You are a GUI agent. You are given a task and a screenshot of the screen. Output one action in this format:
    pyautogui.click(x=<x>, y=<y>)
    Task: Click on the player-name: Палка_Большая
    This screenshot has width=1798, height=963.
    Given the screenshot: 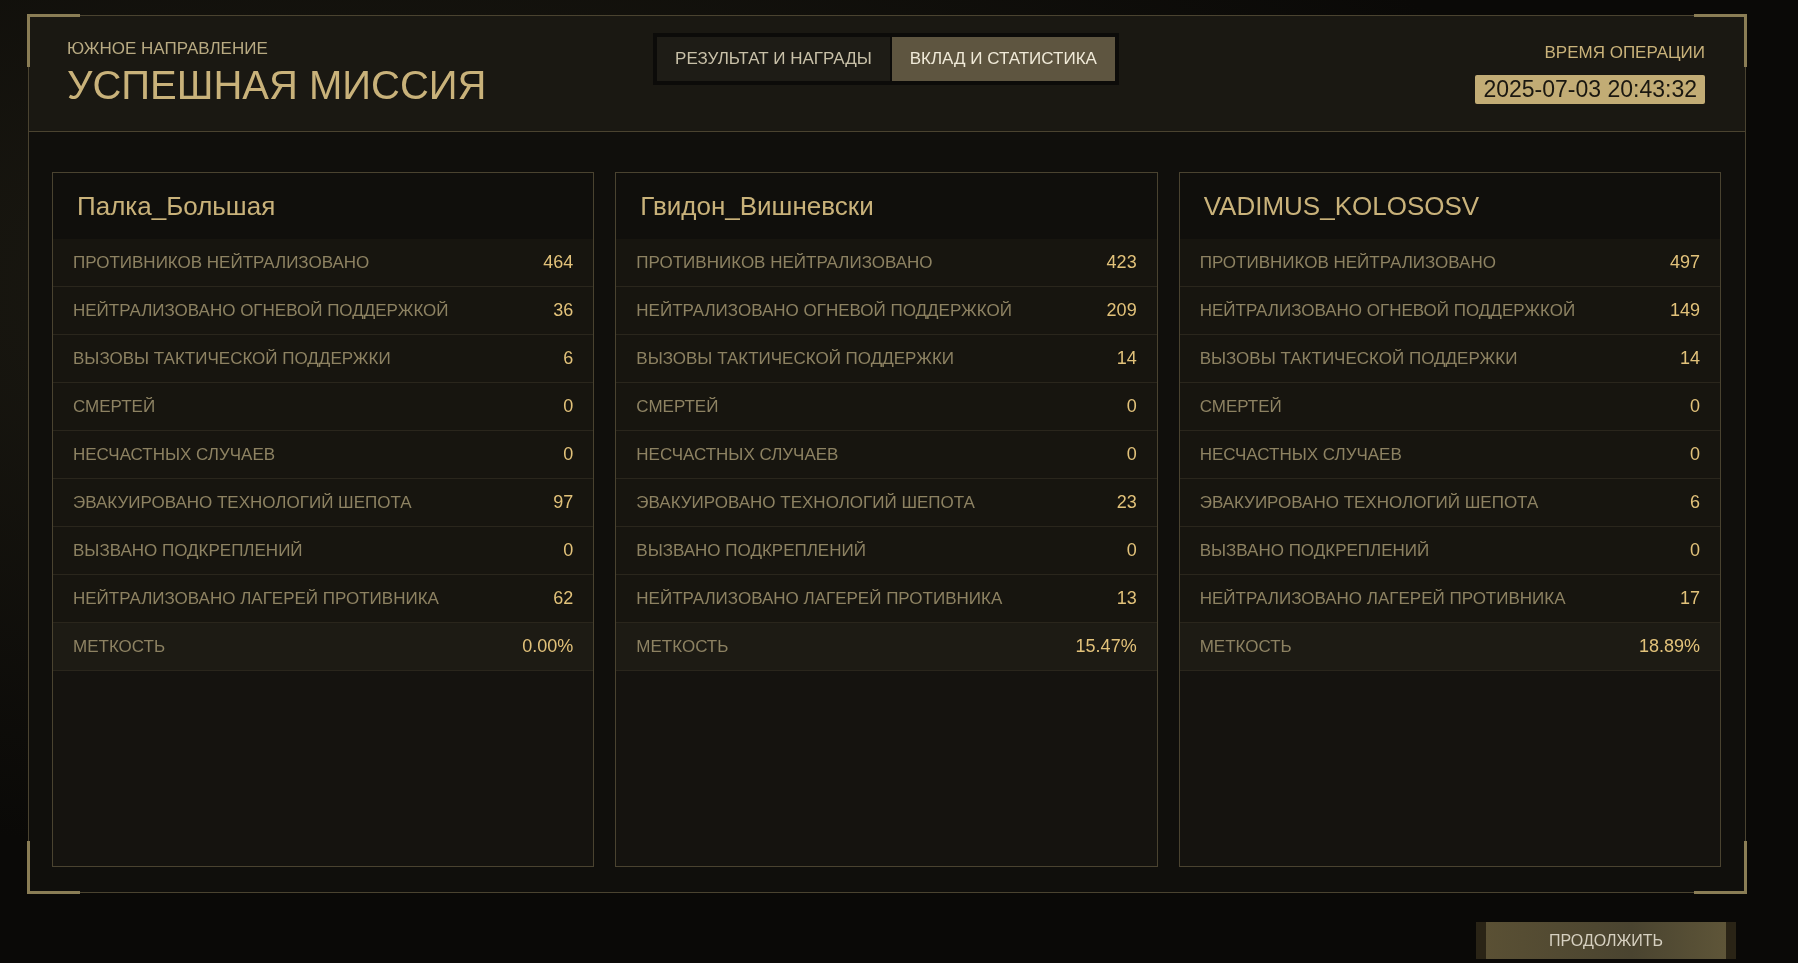 What is the action you would take?
    pyautogui.click(x=323, y=206)
    